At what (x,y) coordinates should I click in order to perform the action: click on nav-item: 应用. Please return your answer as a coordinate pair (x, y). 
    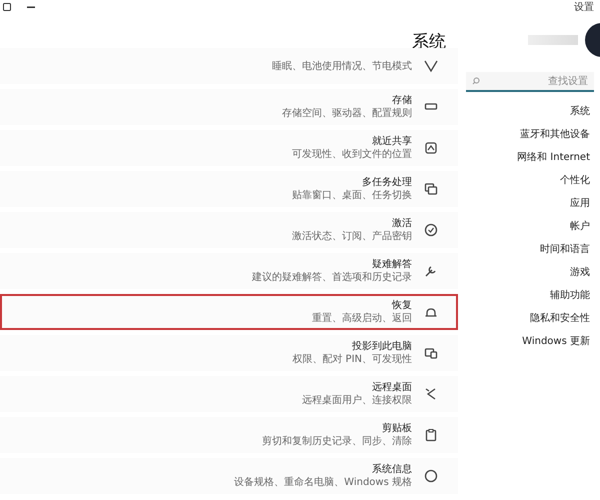
    Looking at the image, I should click on (529, 204).